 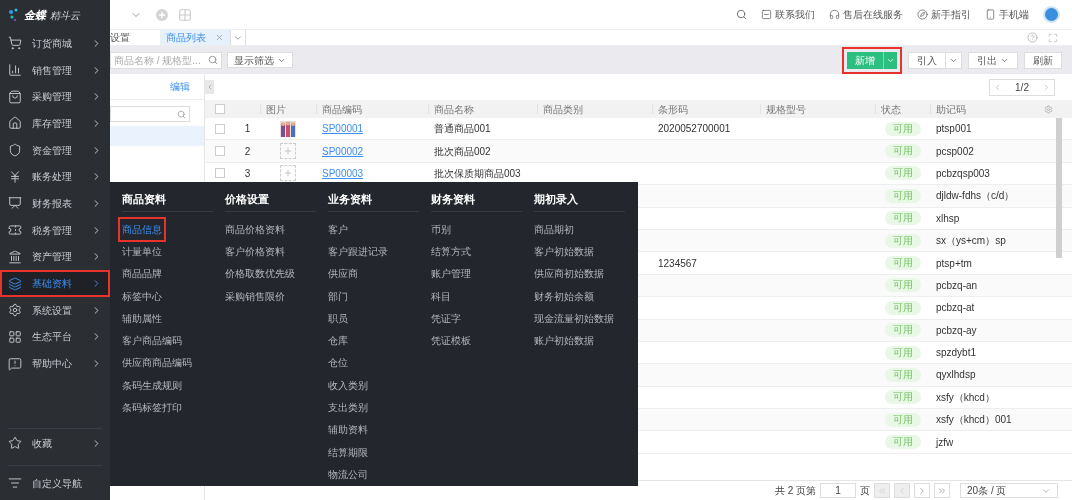 What do you see at coordinates (922, 490) in the screenshot?
I see `next-page-button` at bounding box center [922, 490].